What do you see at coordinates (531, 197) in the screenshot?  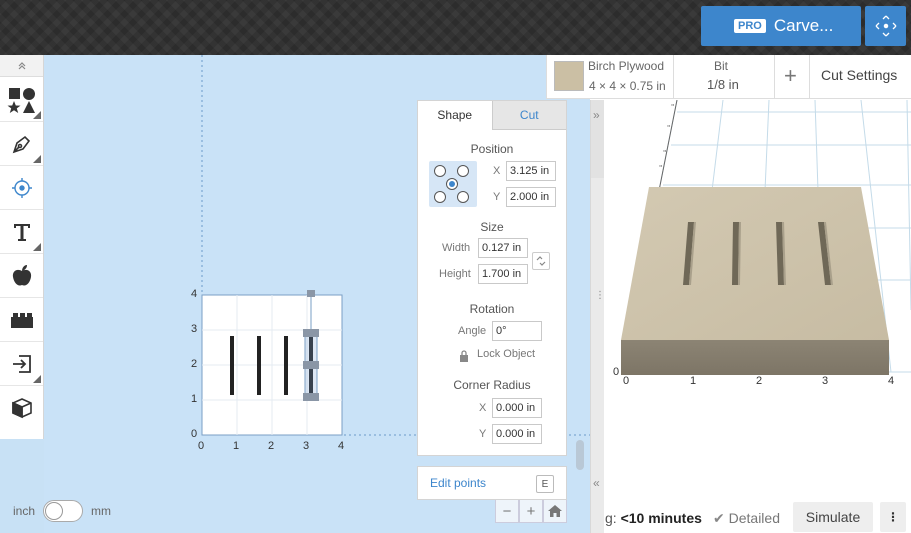 I see `position-y-field: 2.000 in` at bounding box center [531, 197].